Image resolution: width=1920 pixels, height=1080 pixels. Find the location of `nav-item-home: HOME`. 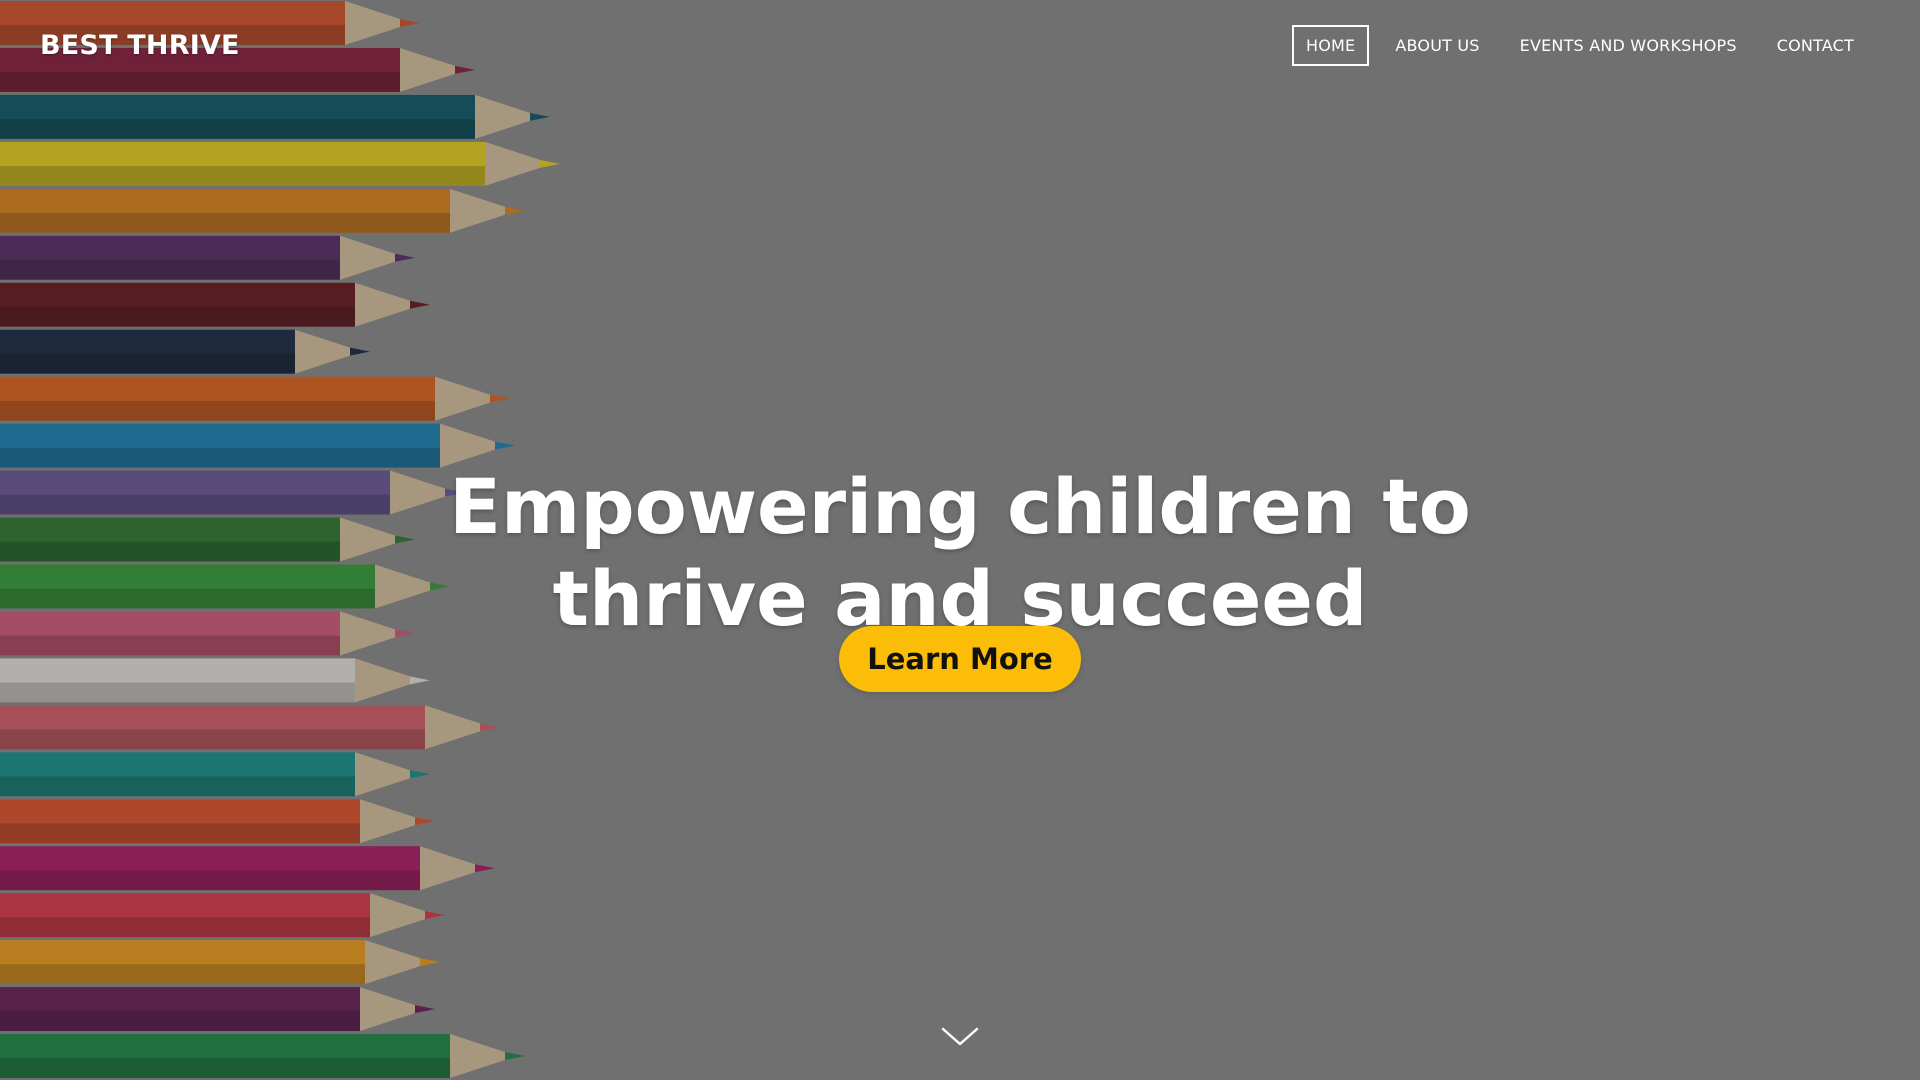

nav-item-home: HOME is located at coordinates (1331, 45).